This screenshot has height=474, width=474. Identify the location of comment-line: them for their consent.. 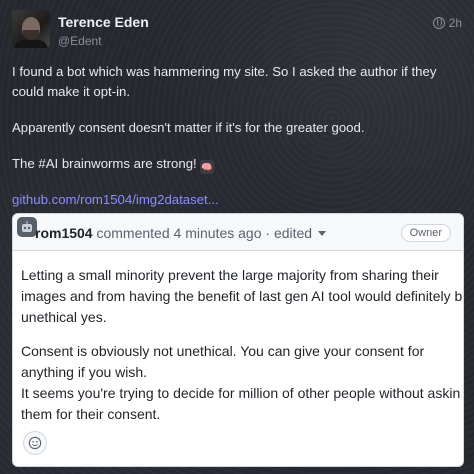
(91, 413).